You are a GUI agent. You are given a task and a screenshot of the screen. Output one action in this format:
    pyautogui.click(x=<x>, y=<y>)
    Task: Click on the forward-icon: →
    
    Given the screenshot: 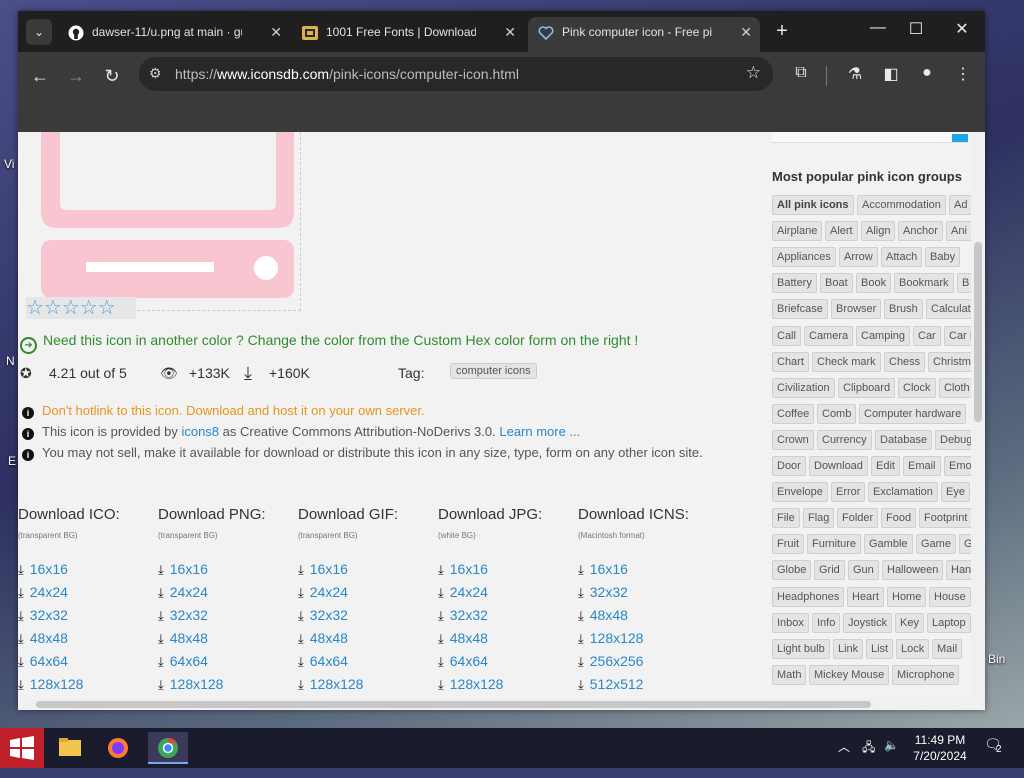 What is the action you would take?
    pyautogui.click(x=76, y=76)
    